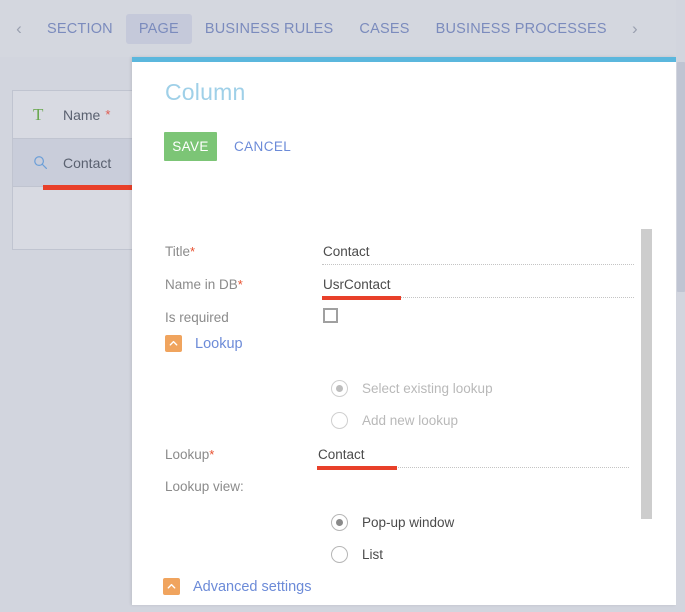 The height and width of the screenshot is (612, 685). I want to click on name-in-db-label: Name in DB*, so click(204, 284).